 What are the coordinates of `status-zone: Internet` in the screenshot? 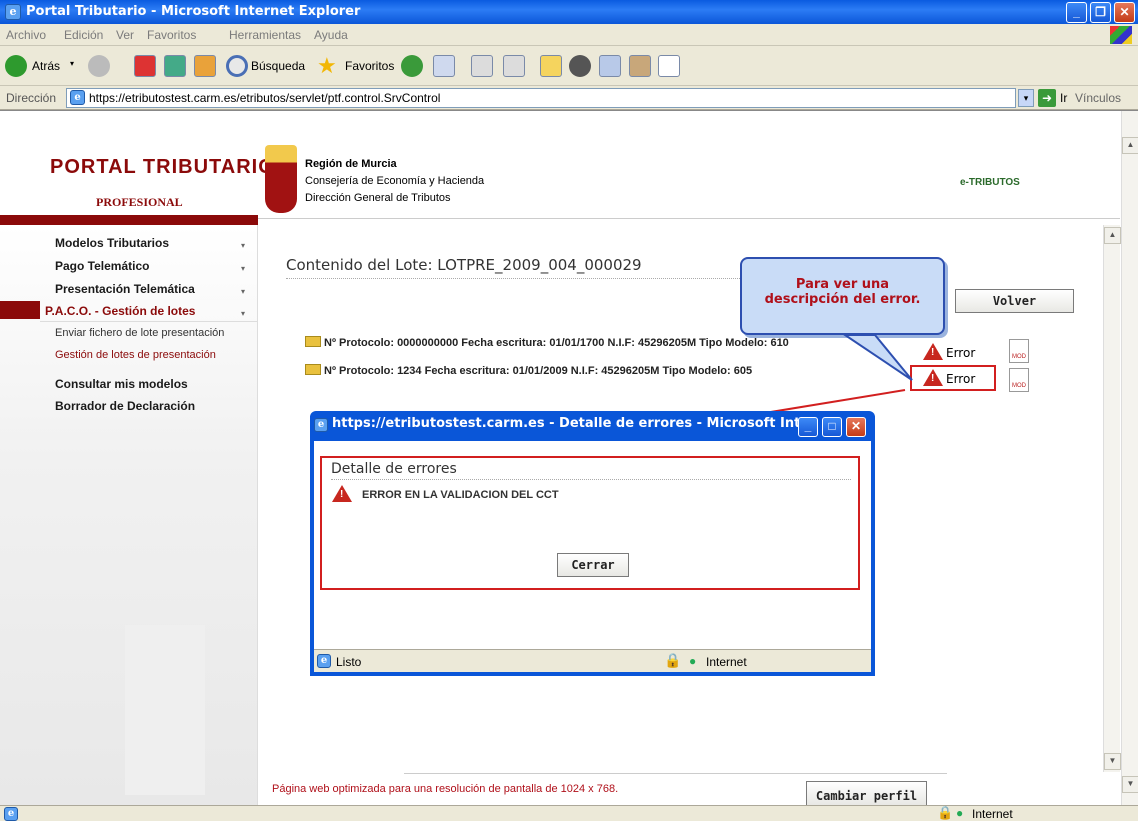 It's located at (992, 814).